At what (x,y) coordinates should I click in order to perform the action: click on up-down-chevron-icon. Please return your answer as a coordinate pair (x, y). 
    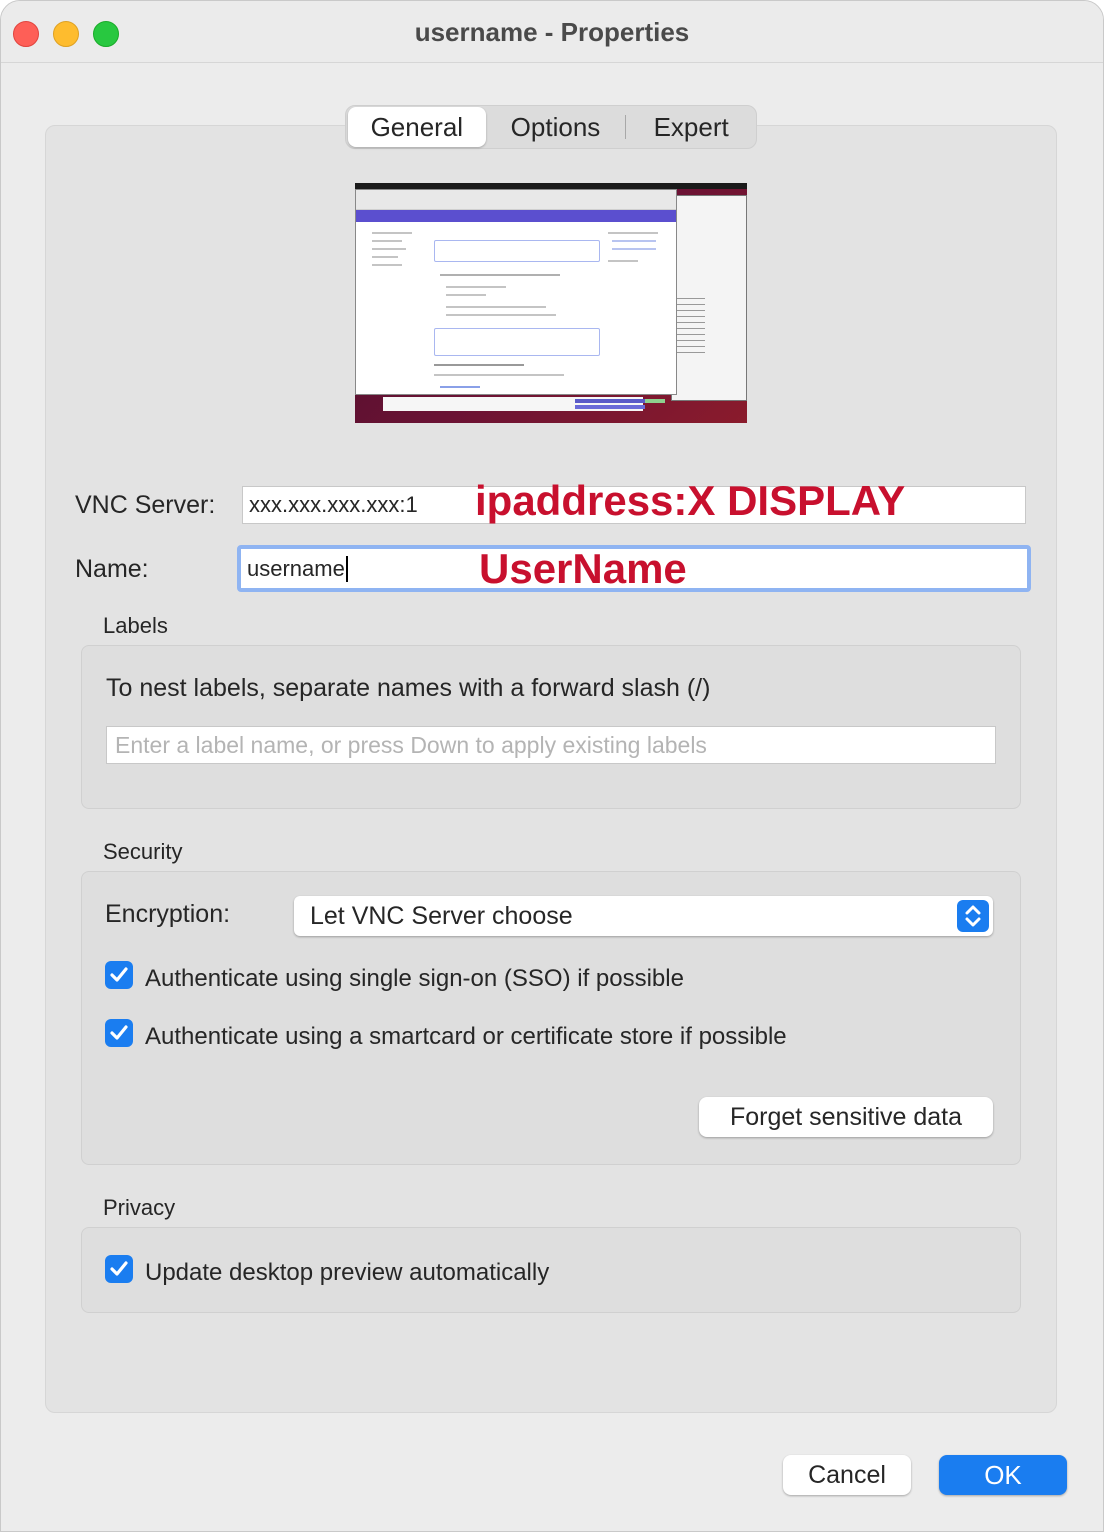
    Looking at the image, I should click on (973, 916).